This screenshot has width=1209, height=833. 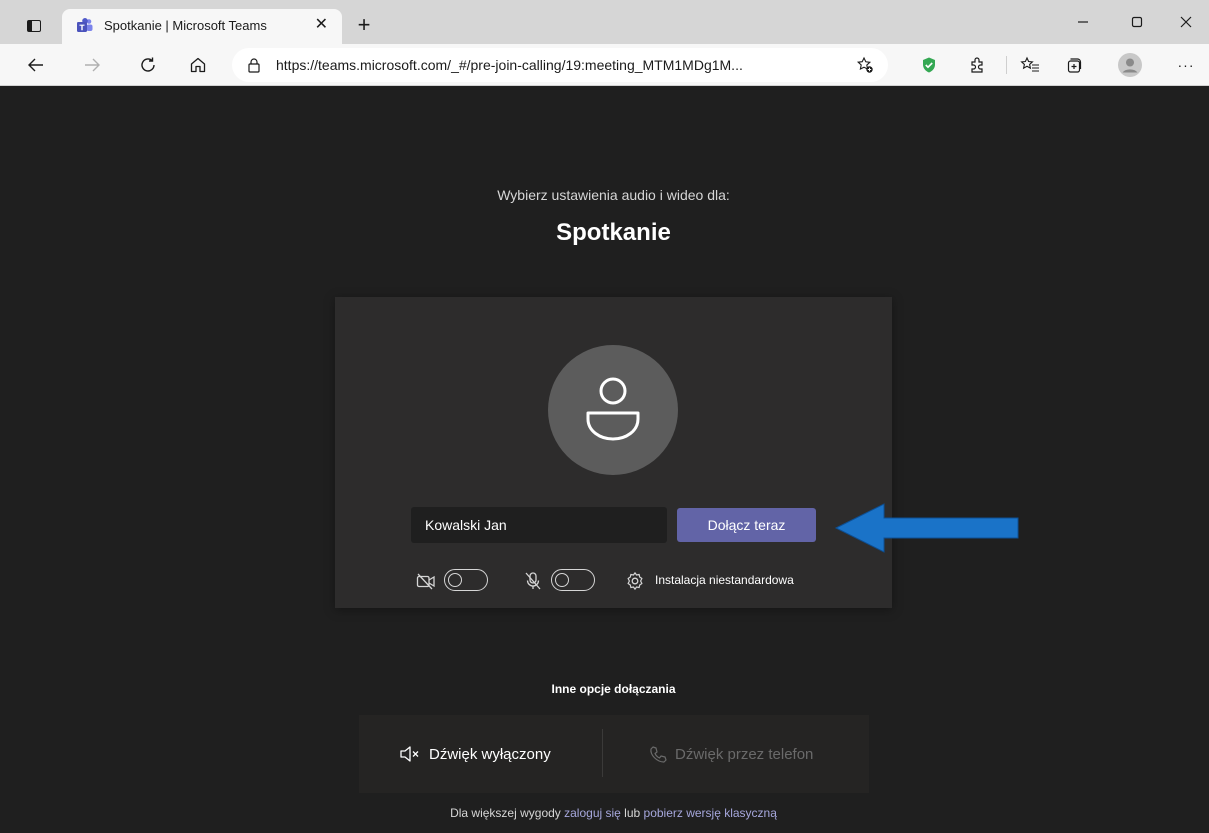 What do you see at coordinates (865, 65) in the screenshot?
I see `add-favorite-icon` at bounding box center [865, 65].